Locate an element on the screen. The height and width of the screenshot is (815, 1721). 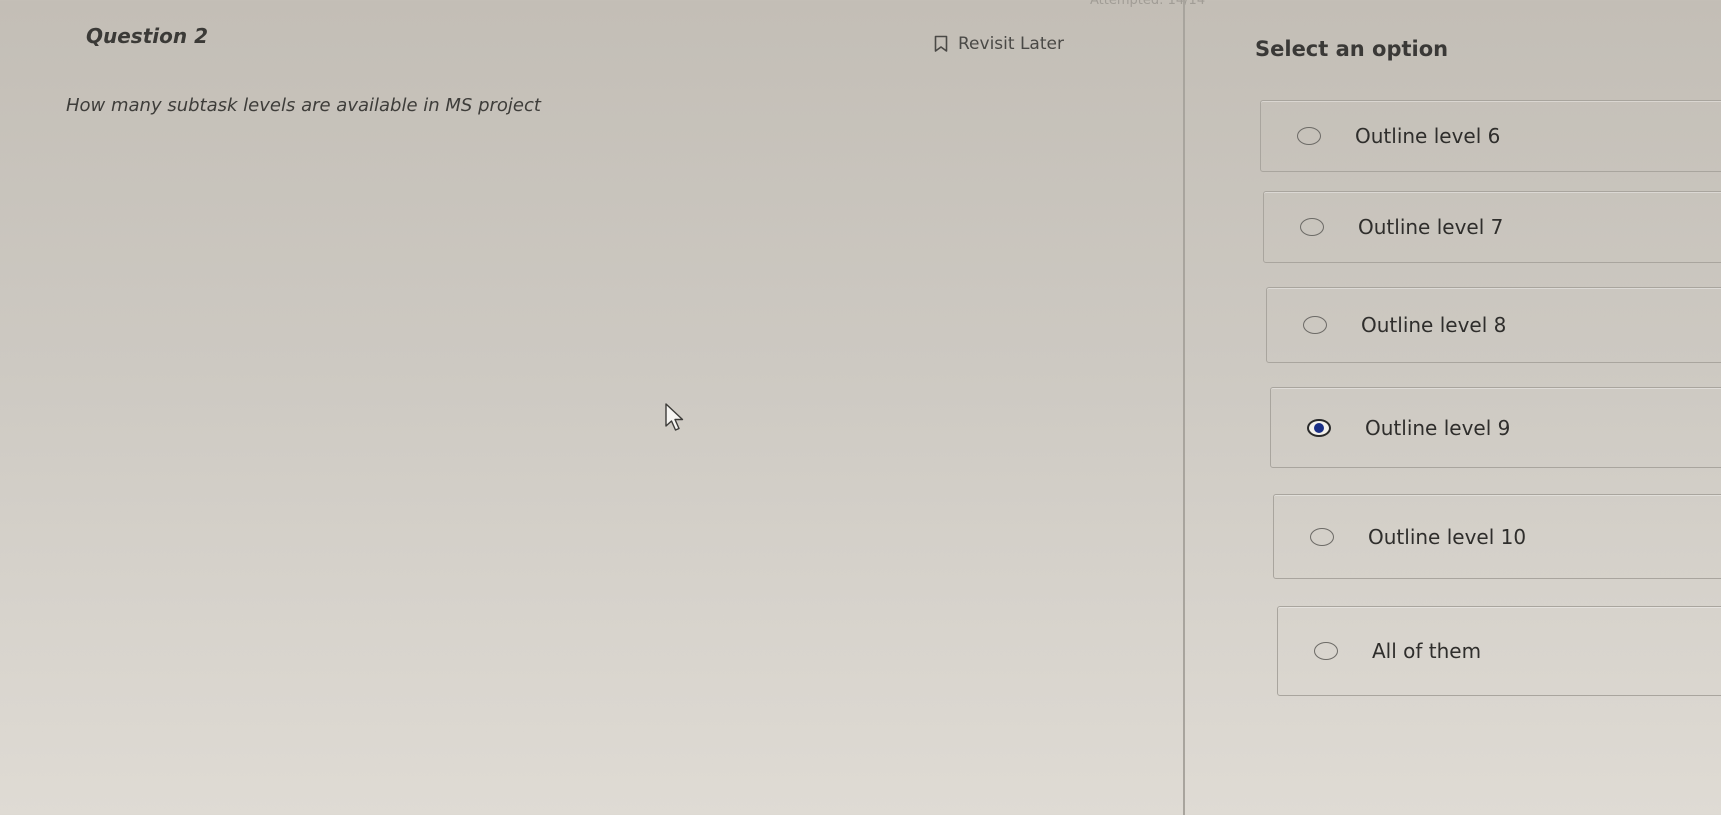
revisit-later-label: Revisit Later is located at coordinates (1011, 44).